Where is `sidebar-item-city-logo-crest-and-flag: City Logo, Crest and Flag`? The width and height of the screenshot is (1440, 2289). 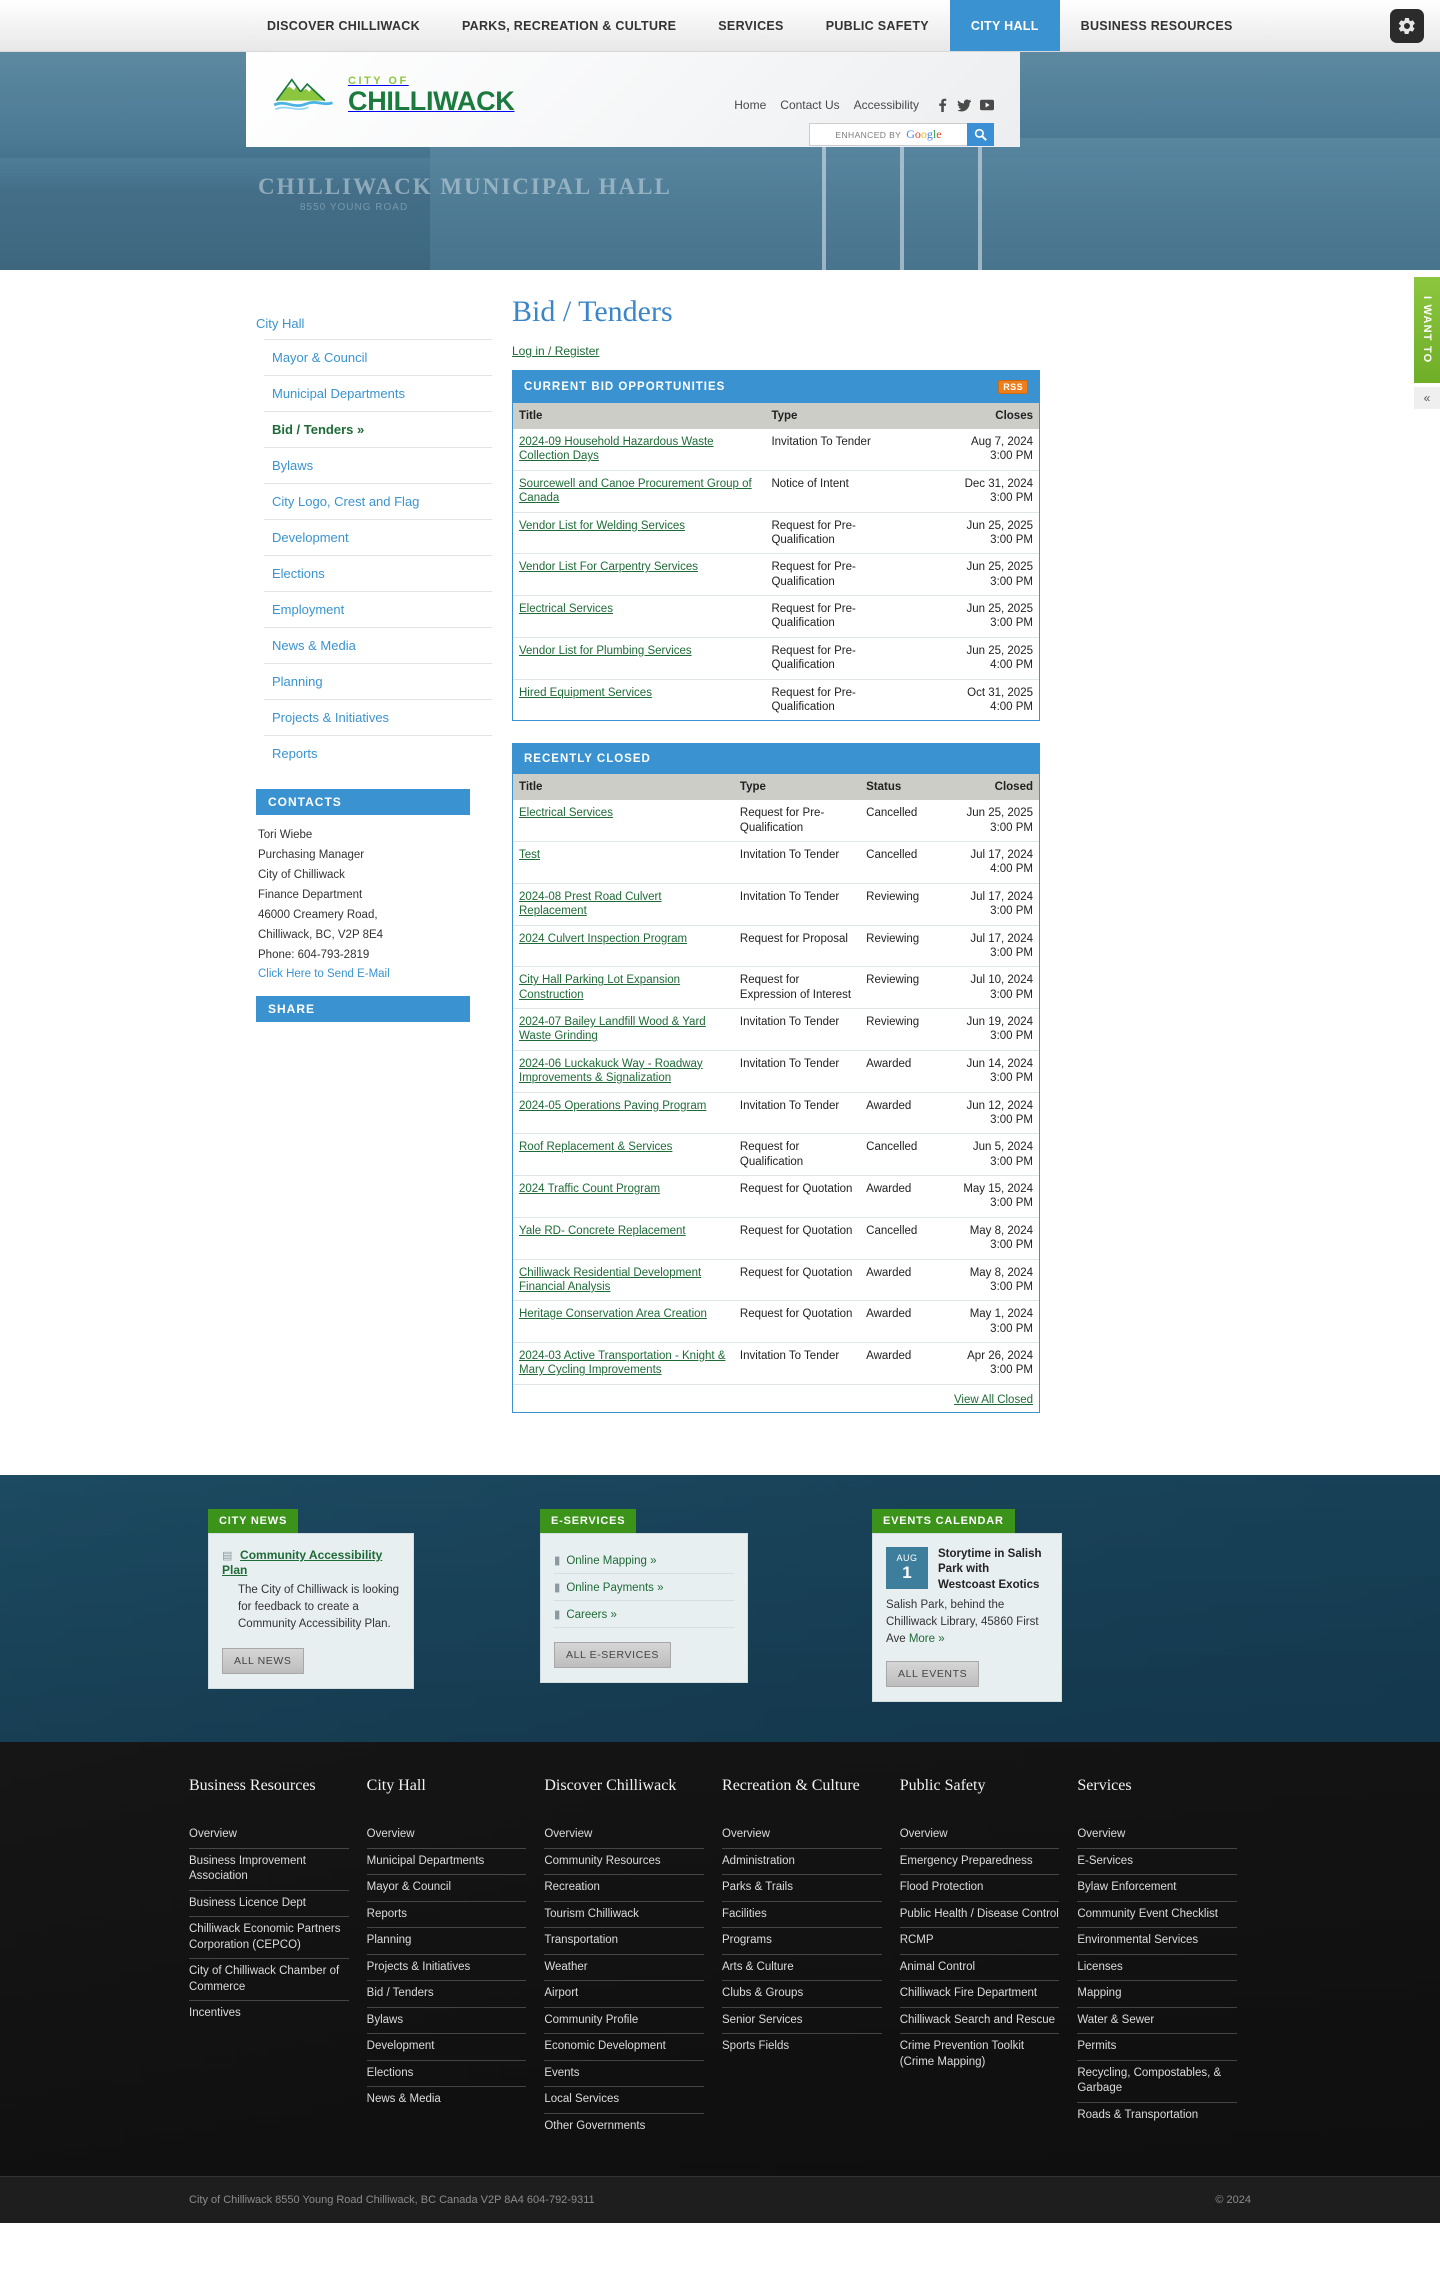 sidebar-item-city-logo-crest-and-flag: City Logo, Crest and Flag is located at coordinates (378, 501).